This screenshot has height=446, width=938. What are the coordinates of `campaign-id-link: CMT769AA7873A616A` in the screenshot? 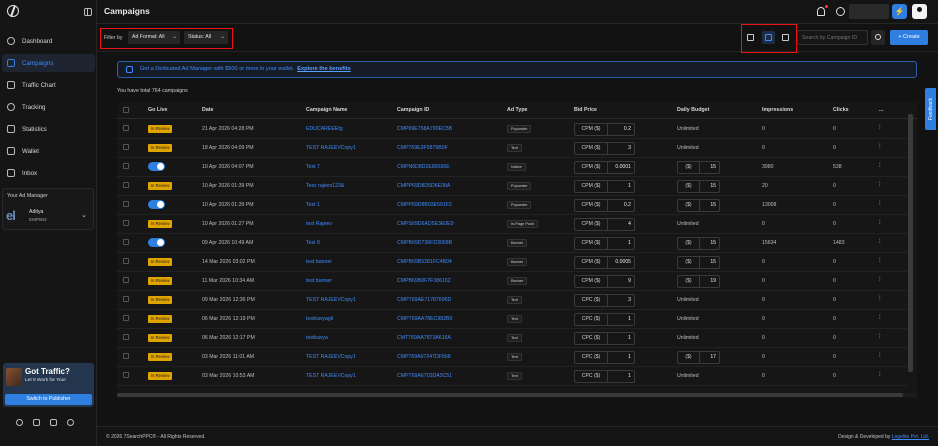 It's located at (424, 338).